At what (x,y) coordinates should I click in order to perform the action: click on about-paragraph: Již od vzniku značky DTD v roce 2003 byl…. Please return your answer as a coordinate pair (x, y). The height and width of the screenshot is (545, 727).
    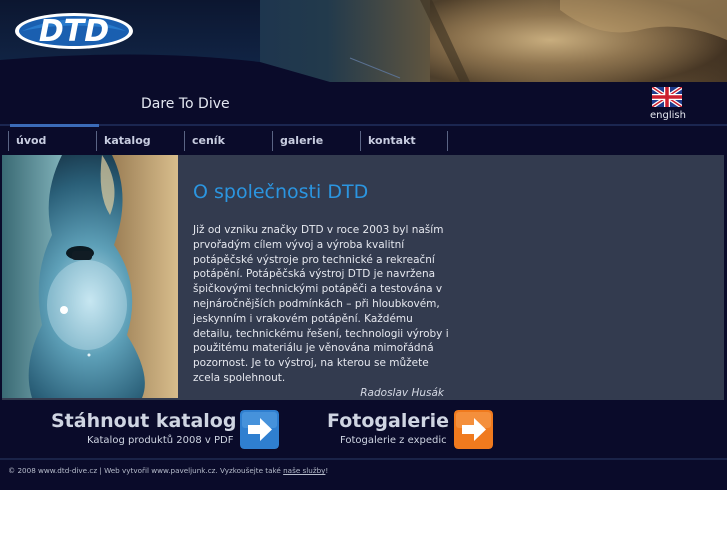
    Looking at the image, I should click on (324, 304).